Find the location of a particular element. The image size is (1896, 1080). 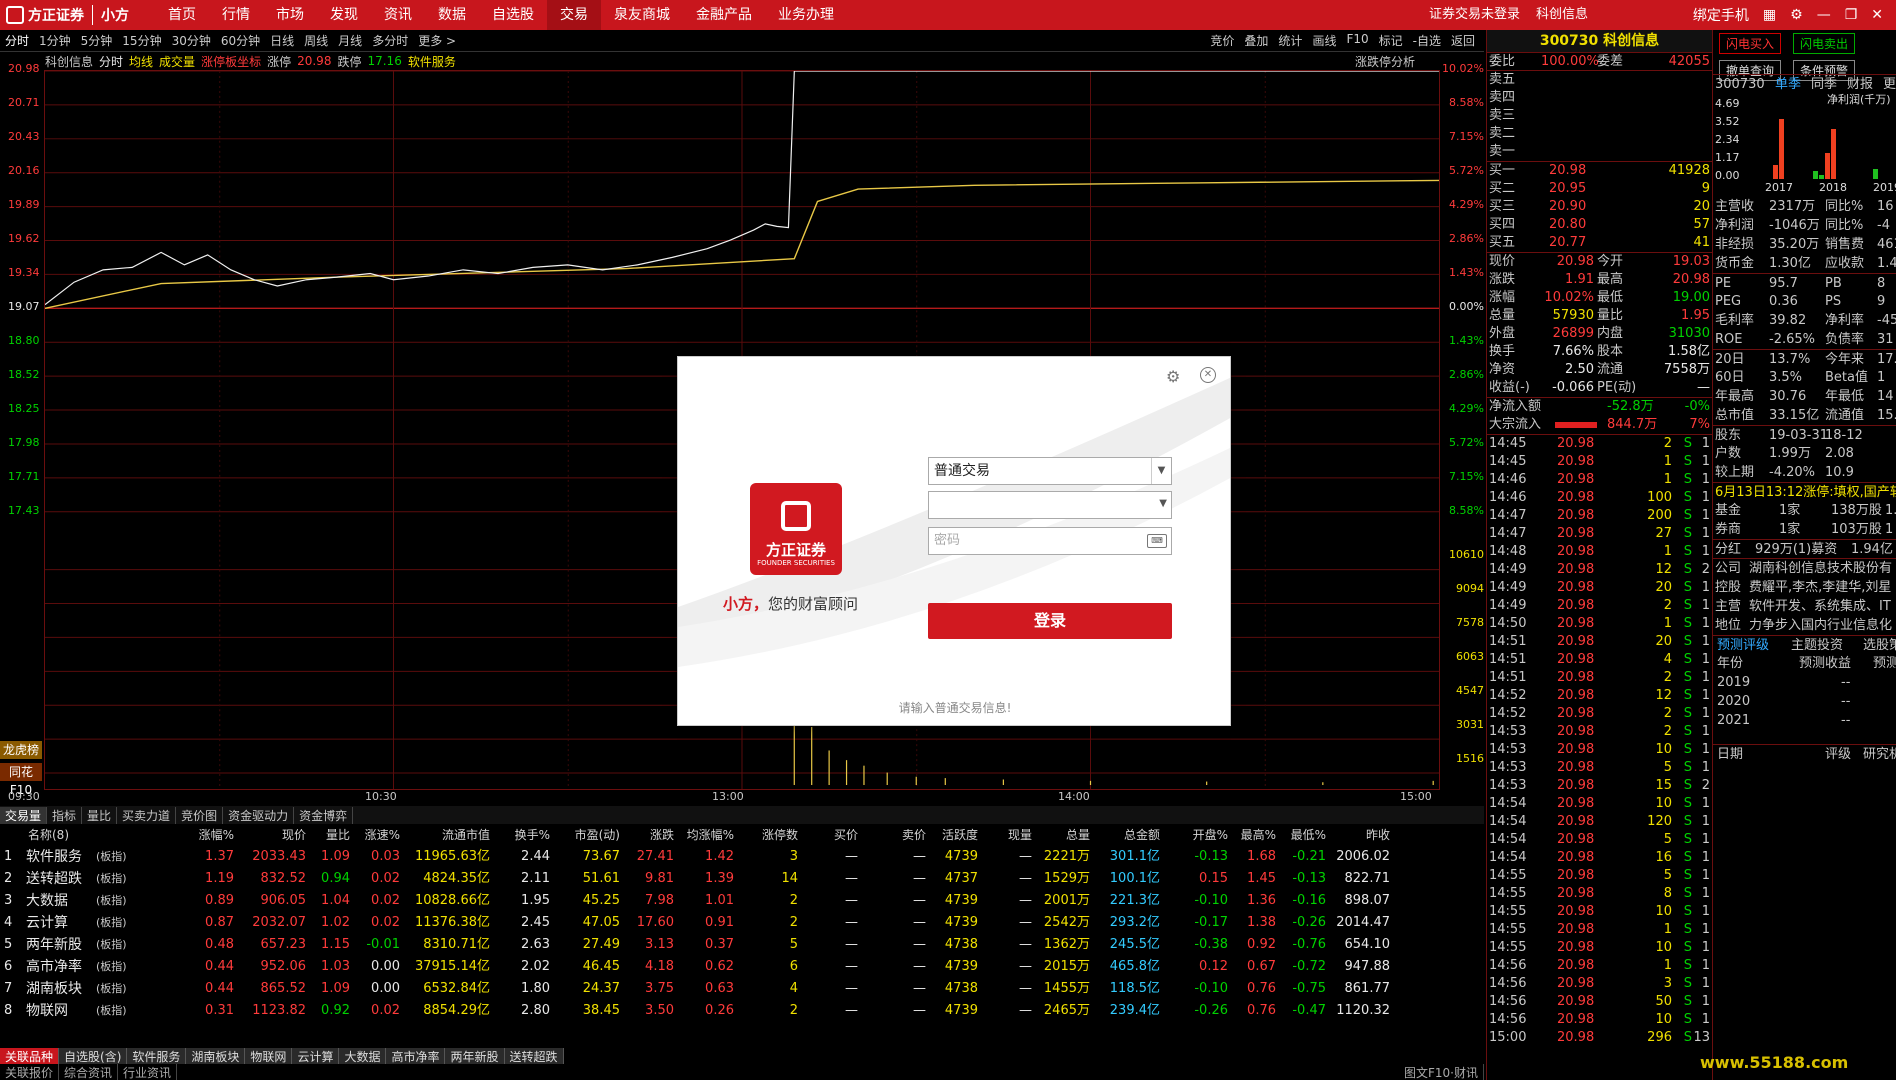

close-icon: ✕ is located at coordinates (1877, 15).